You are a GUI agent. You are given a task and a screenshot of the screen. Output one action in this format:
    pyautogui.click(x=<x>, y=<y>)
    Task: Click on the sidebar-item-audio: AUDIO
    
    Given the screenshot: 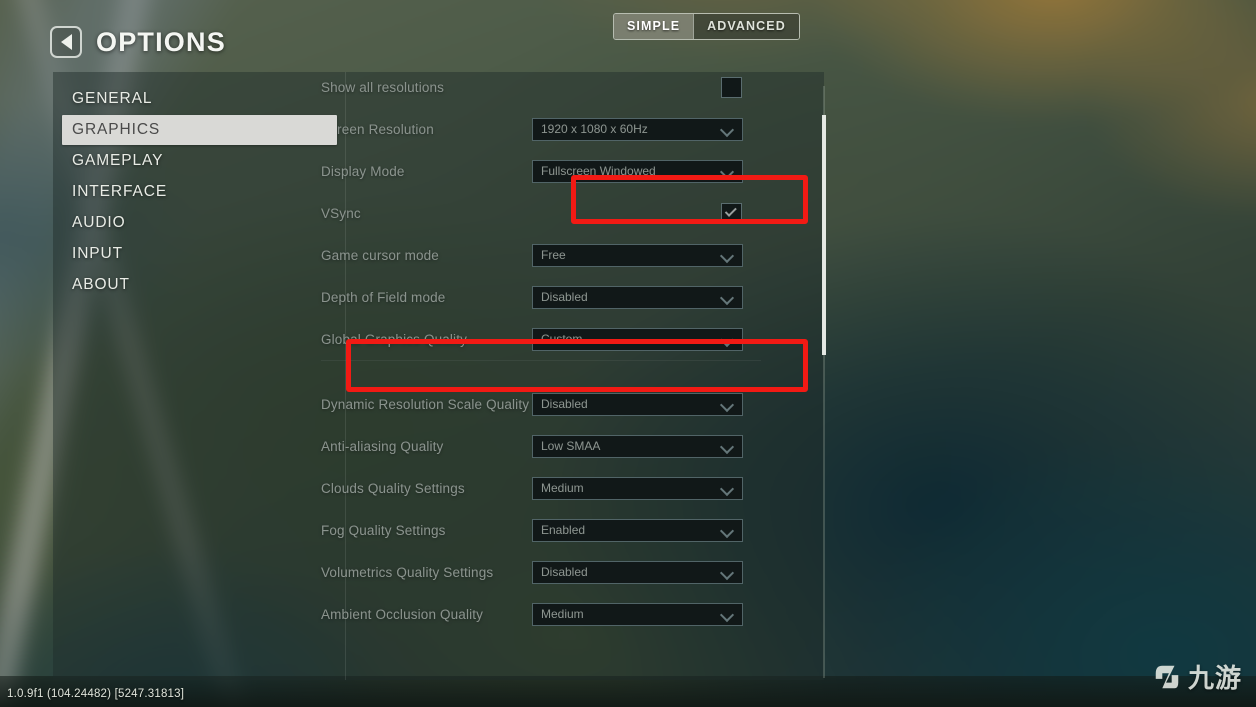 What is the action you would take?
    pyautogui.click(x=199, y=223)
    